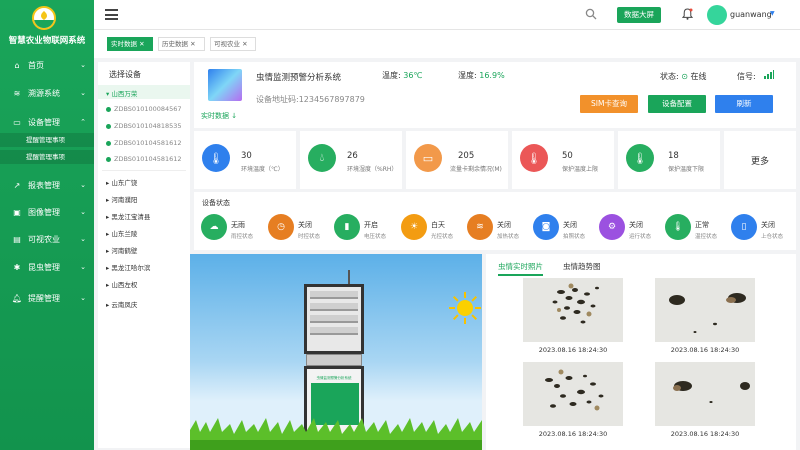 This screenshot has width=800, height=450. I want to click on tree-group: ▸ 黑龙江宝清县, so click(128, 216).